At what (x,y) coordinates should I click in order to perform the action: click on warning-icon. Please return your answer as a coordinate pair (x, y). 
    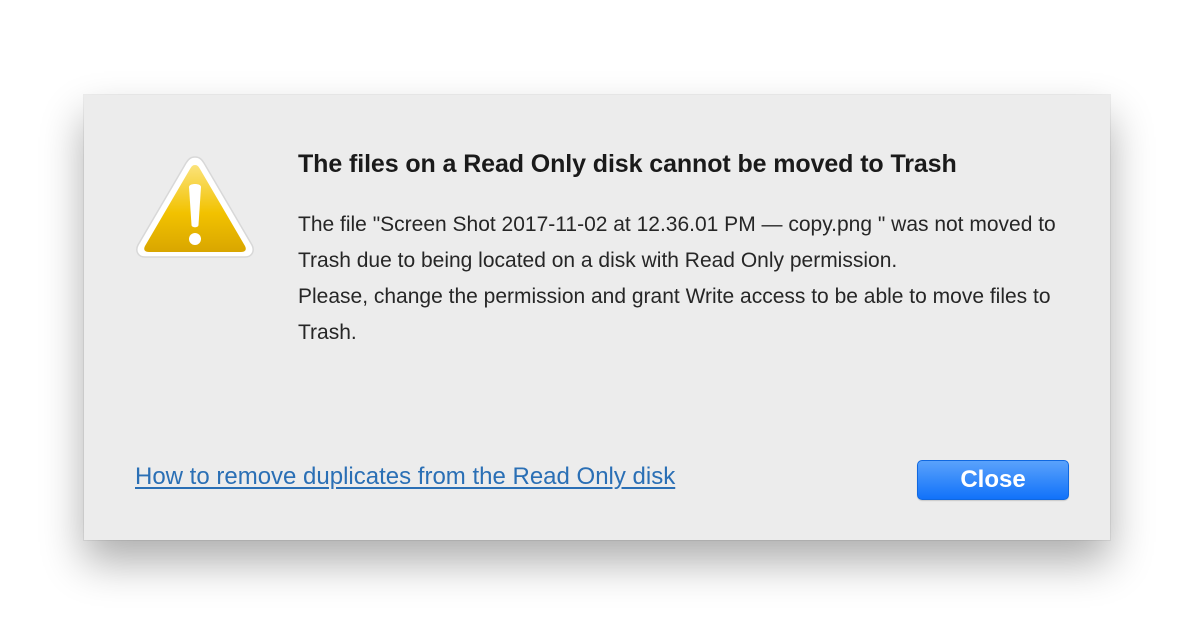
    Looking at the image, I should click on (195, 208).